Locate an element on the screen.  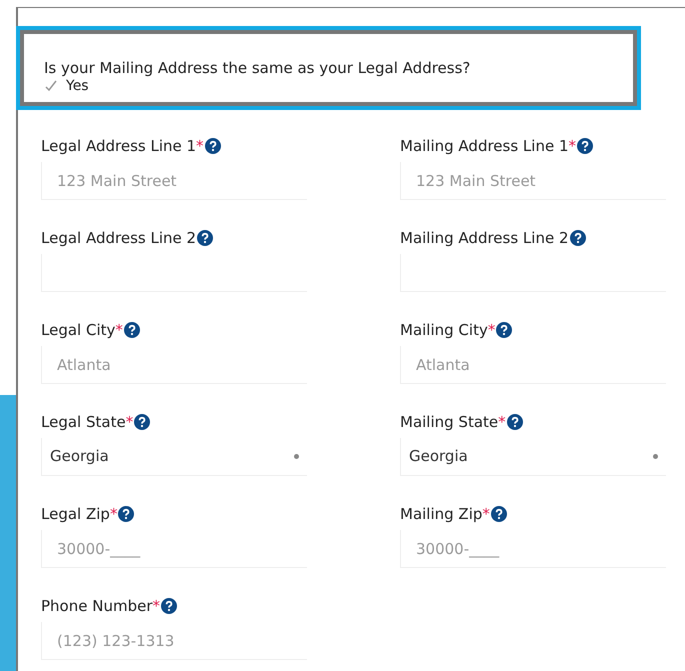
field-label: Legal State is located at coordinates (83, 422).